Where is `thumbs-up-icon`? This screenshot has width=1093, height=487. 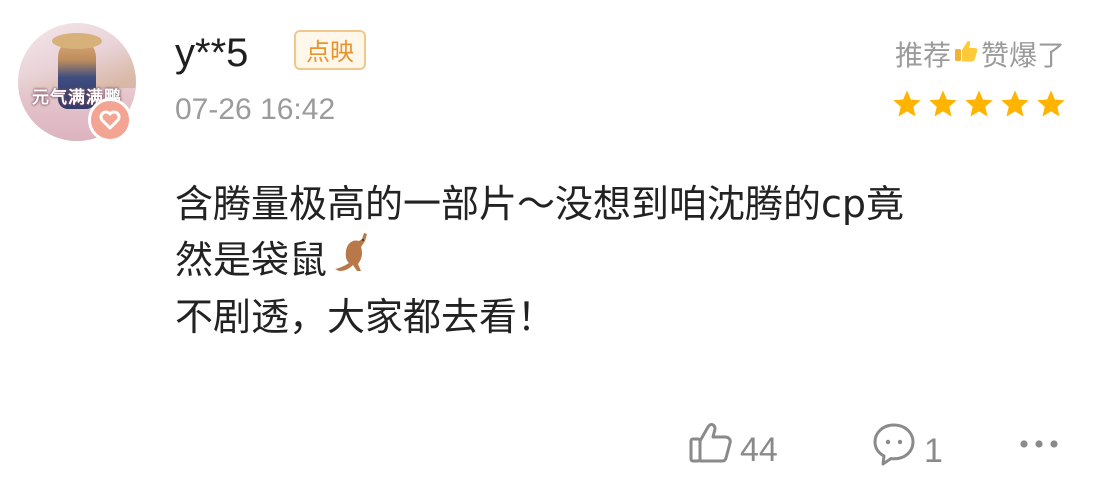 thumbs-up-icon is located at coordinates (711, 449).